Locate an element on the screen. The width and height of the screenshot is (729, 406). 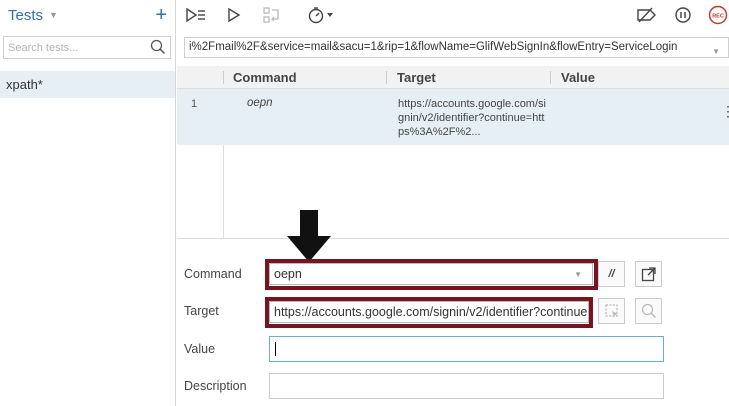
pause-icon is located at coordinates (683, 15).